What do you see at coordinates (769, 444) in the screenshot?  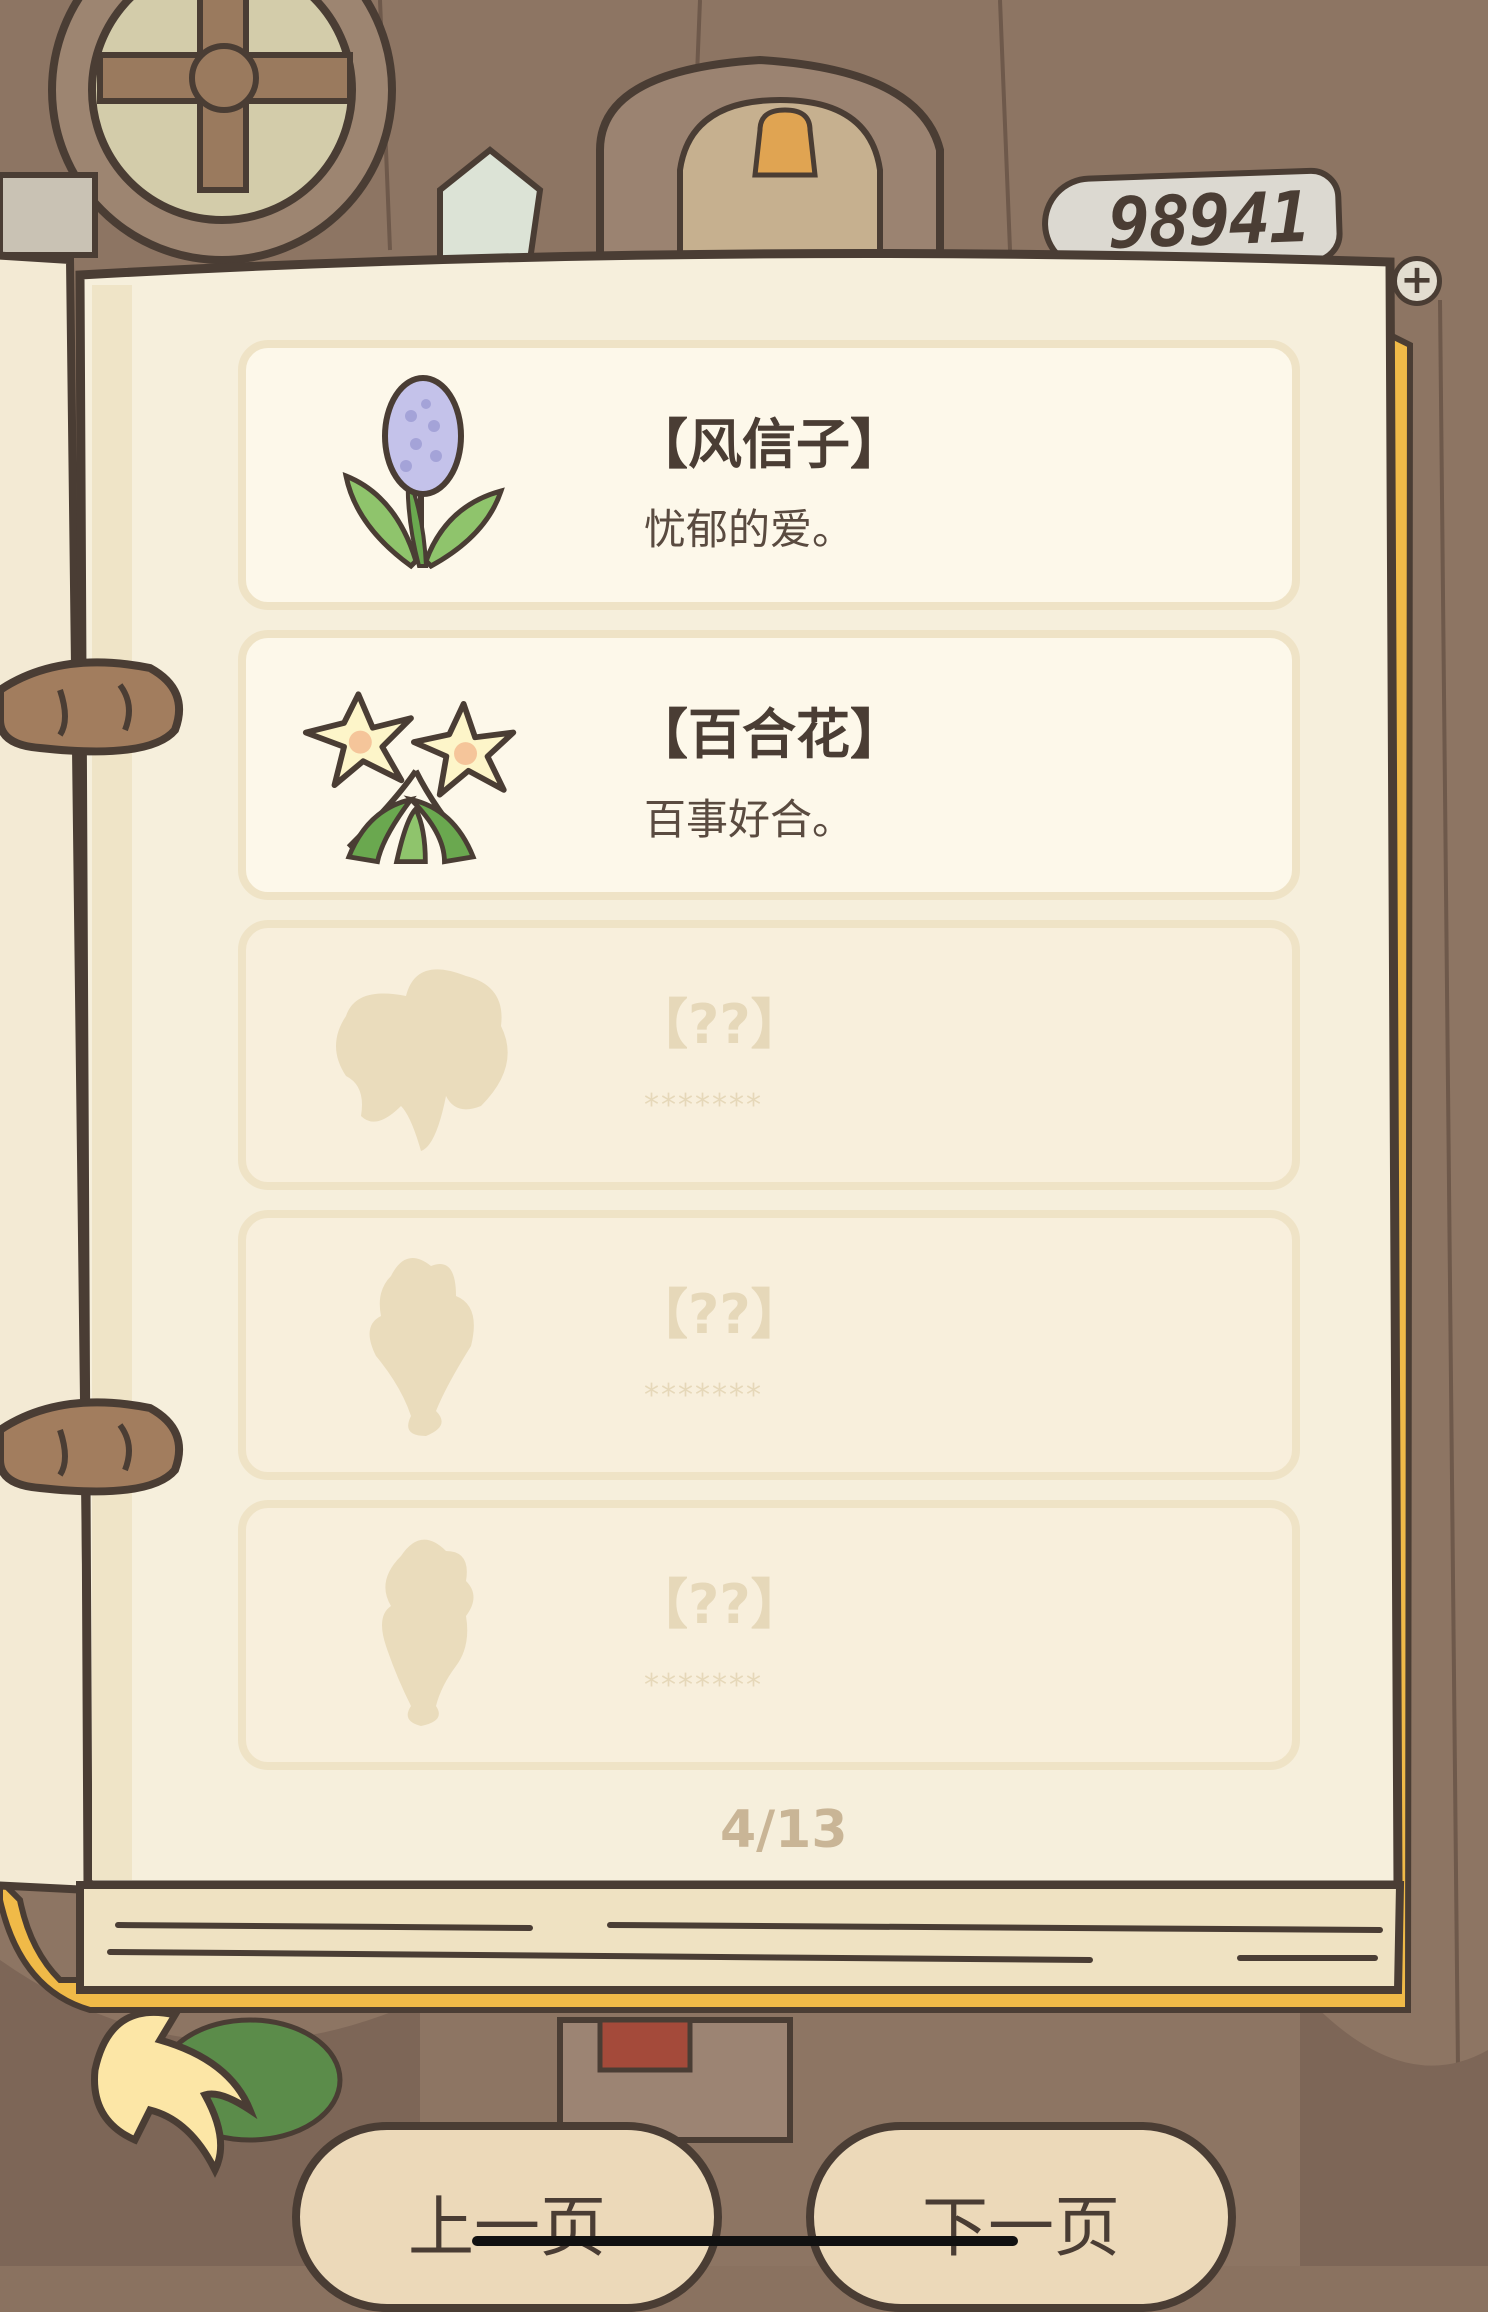 I see `flower-name: 【风信子】` at bounding box center [769, 444].